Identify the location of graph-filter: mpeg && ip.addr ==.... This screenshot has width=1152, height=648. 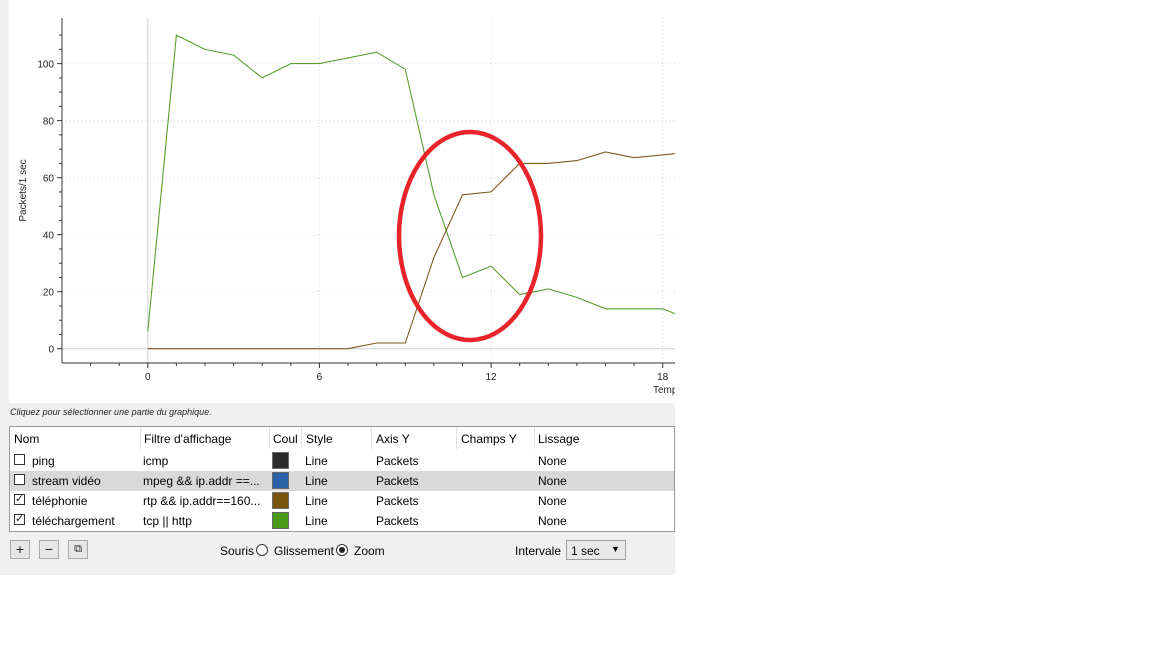
(201, 481).